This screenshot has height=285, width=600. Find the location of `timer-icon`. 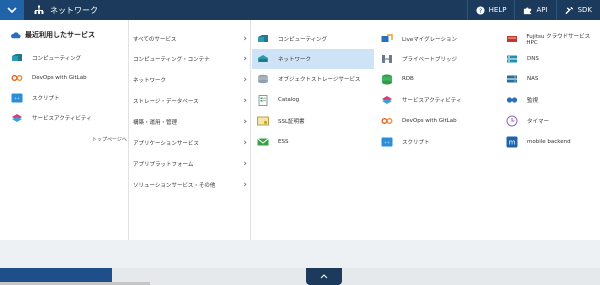

timer-icon is located at coordinates (512, 121).